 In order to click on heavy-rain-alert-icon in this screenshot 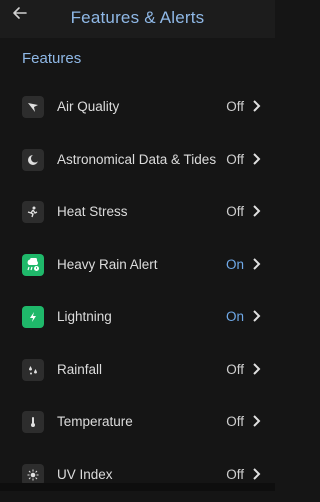, I will do `click(33, 265)`.